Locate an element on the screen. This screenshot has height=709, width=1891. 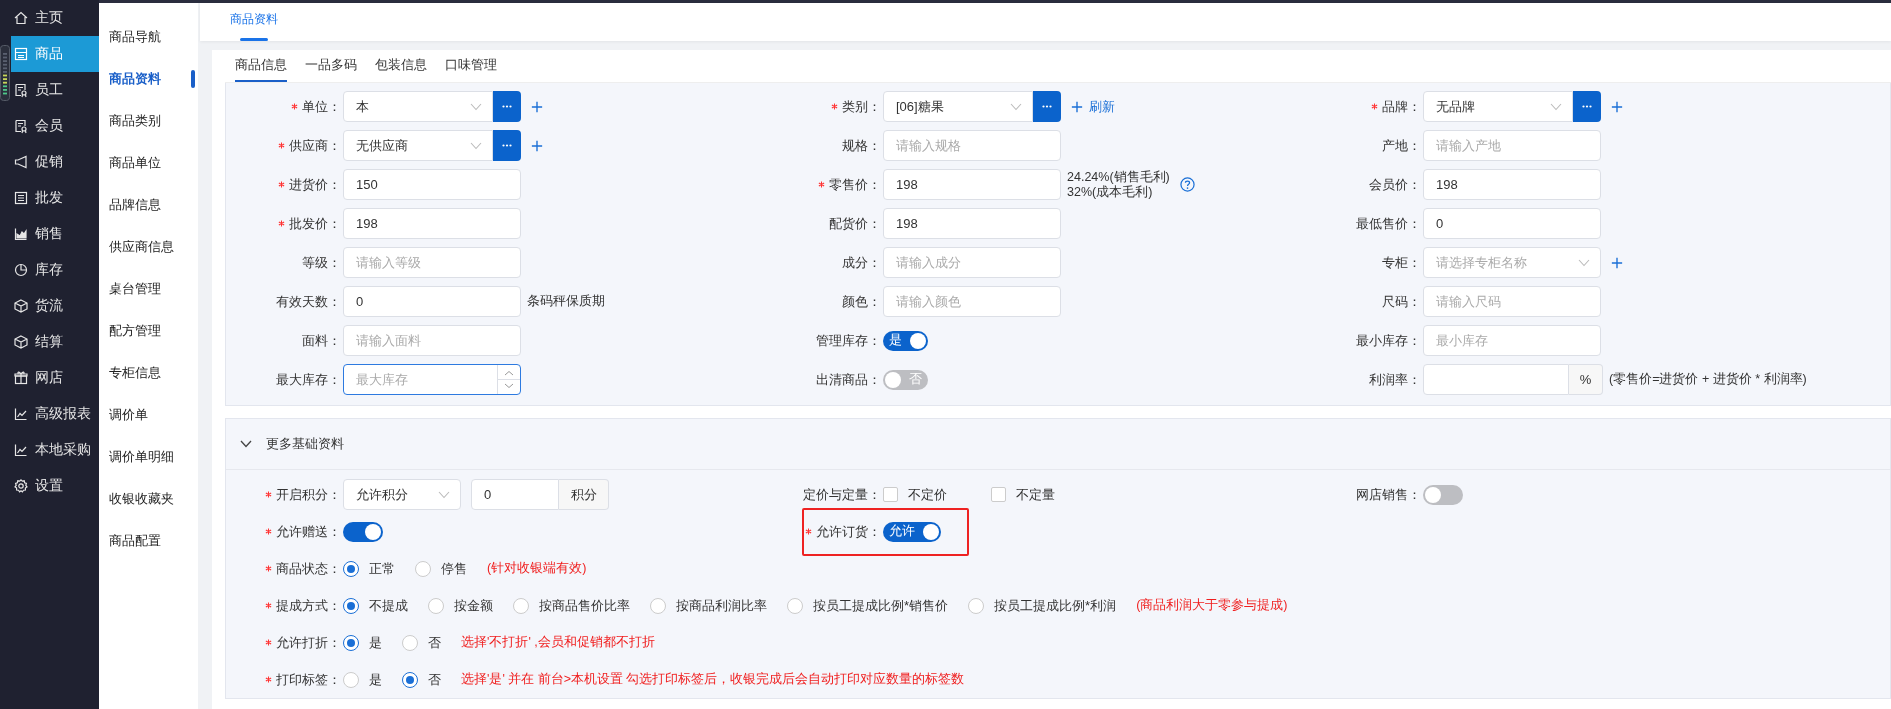
form-tab: 包装信息 is located at coordinates (401, 66).